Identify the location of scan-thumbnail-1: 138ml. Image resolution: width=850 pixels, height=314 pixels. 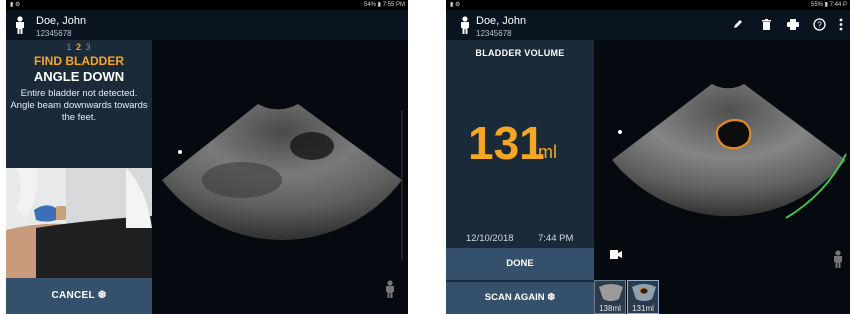
(610, 297).